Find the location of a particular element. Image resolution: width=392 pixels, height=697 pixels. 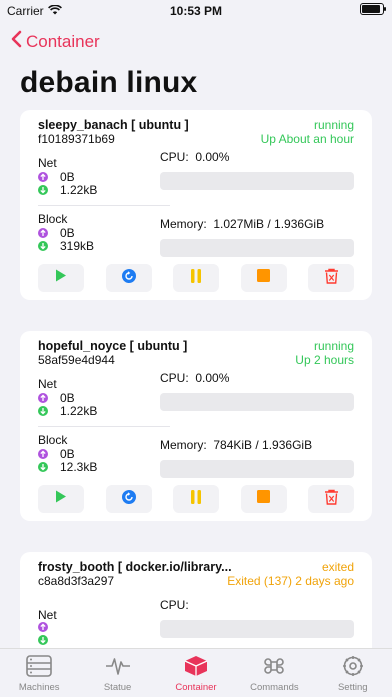

container-status: exited Exited (137) 2 days ago is located at coordinates (290, 574).